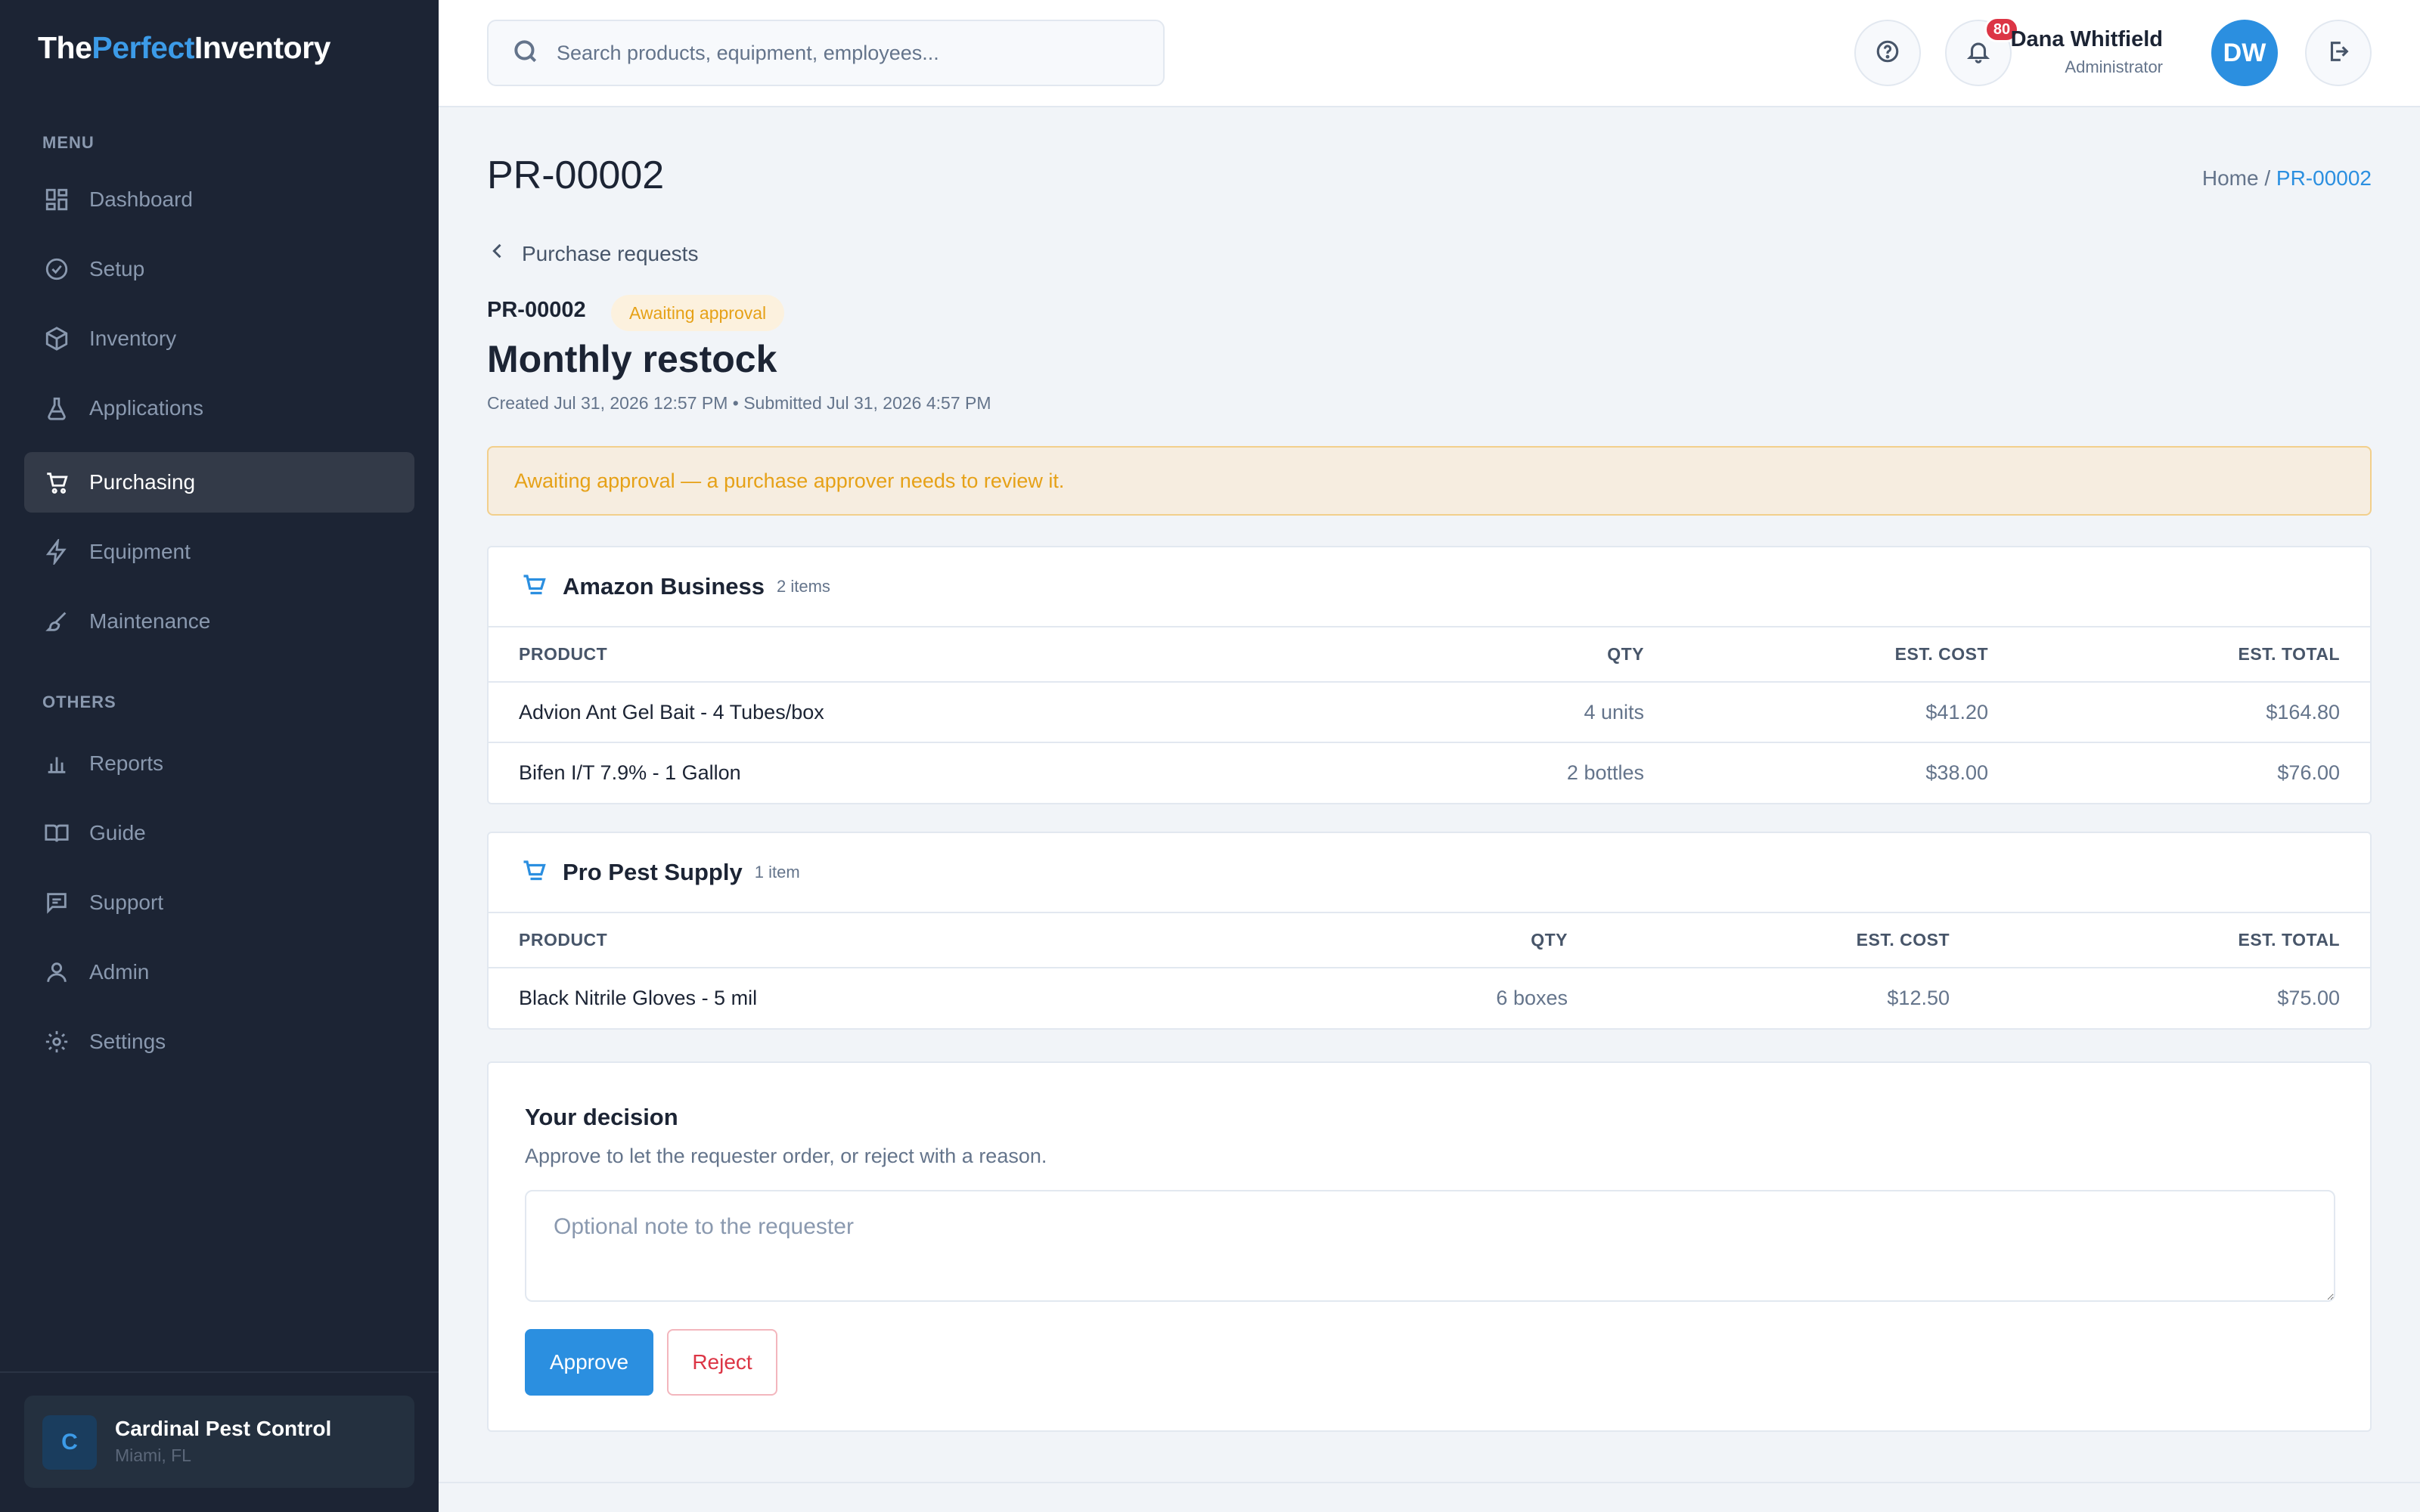 This screenshot has height=1512, width=2420. Describe the element at coordinates (79, 701) in the screenshot. I see `others-section-label: OTHERS` at that location.